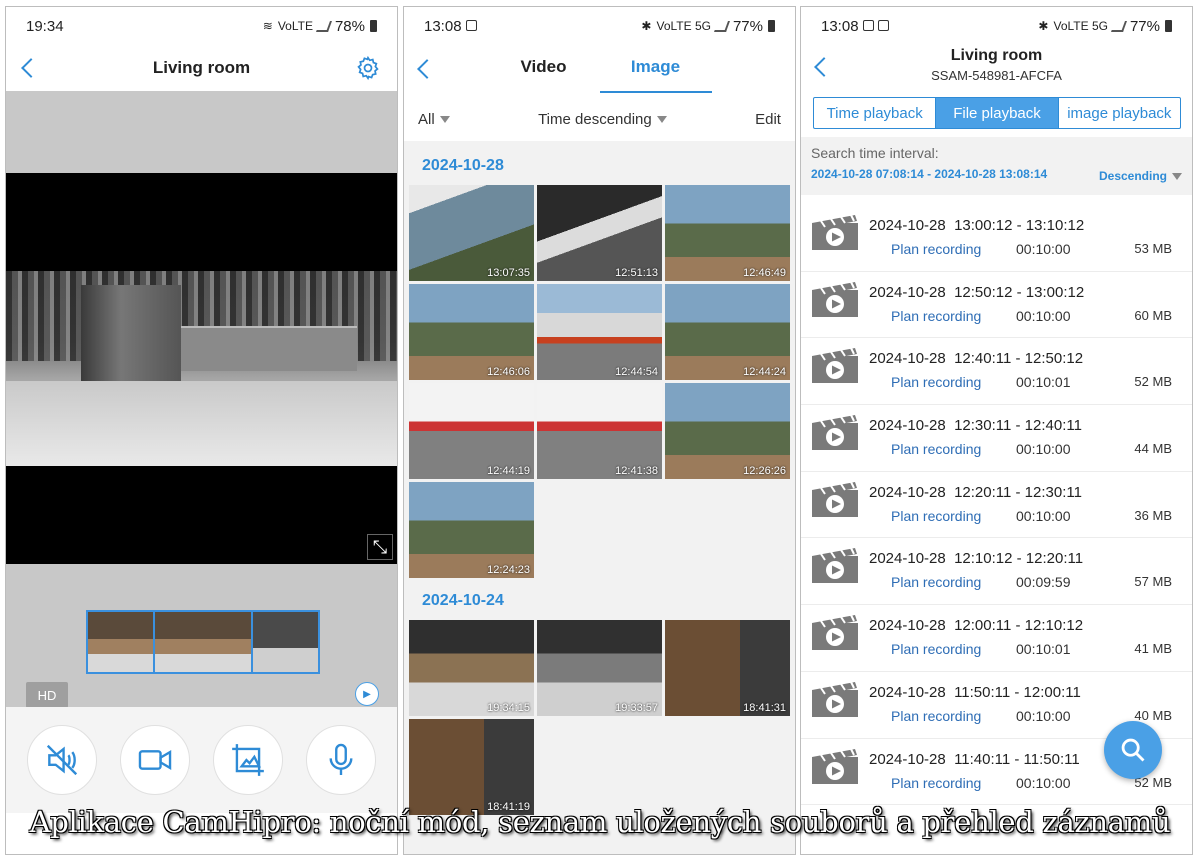 This screenshot has height=861, width=1200. What do you see at coordinates (1119, 113) in the screenshot?
I see `tab-image-playback: image playback` at bounding box center [1119, 113].